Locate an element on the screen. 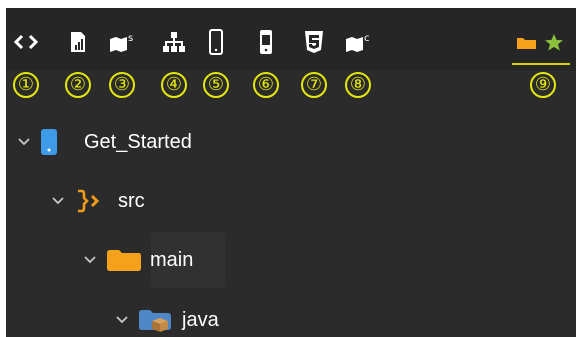  callout-3: ③ is located at coordinates (122, 85).